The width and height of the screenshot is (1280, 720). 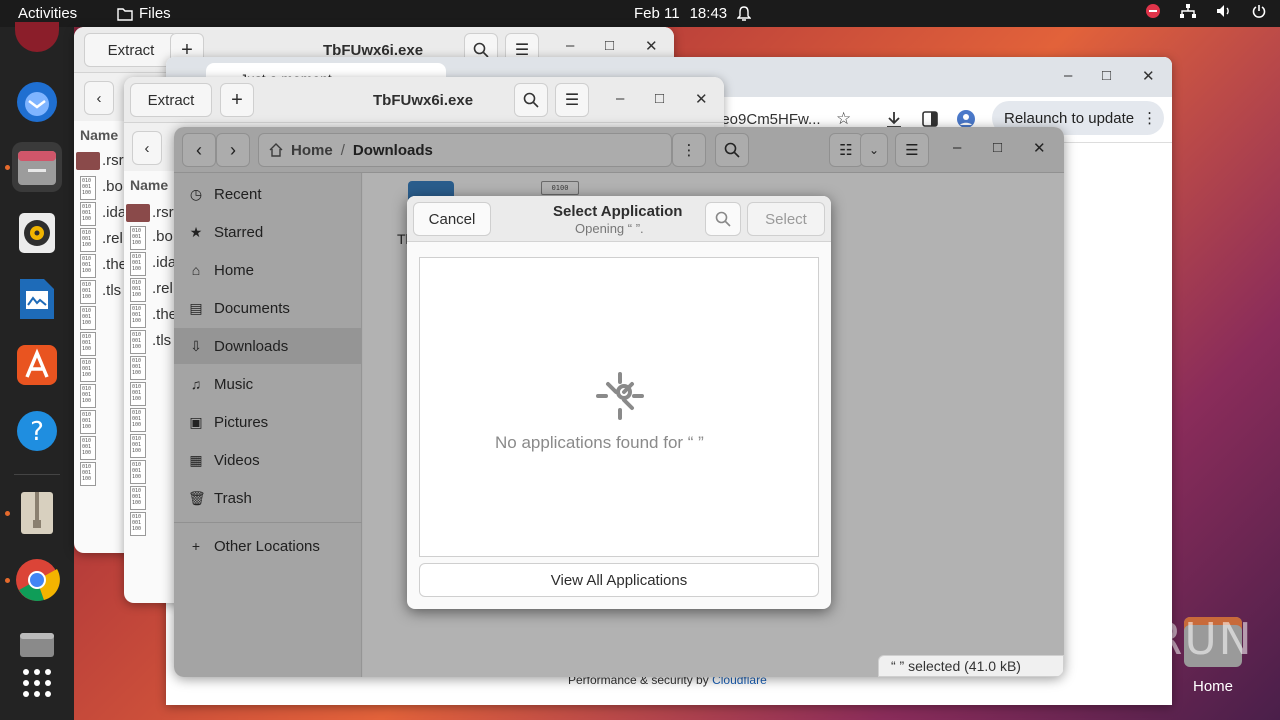 What do you see at coordinates (1069, 118) in the screenshot?
I see `relaunch-label: Relaunch to update` at bounding box center [1069, 118].